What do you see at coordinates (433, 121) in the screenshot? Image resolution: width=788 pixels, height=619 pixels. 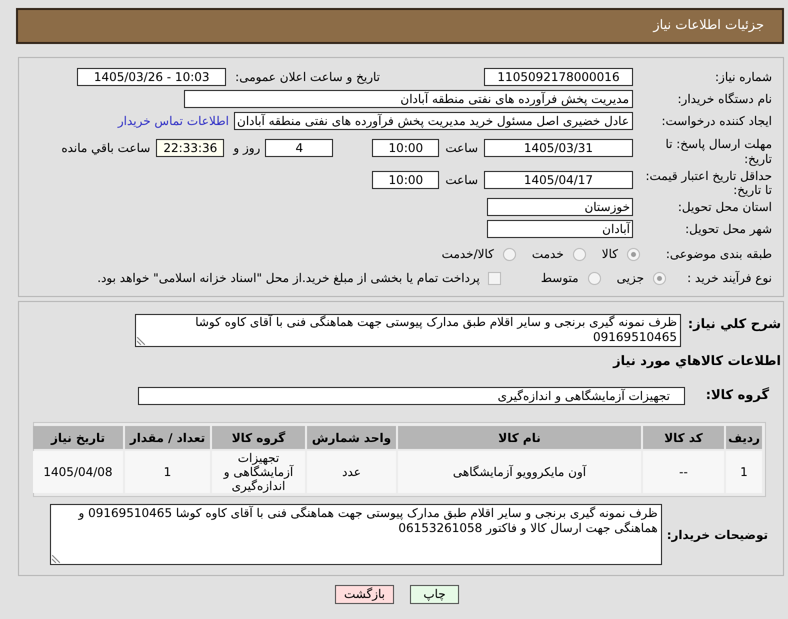 I see `text-field: عادل خضیری اصل مسئول خرید مدیریت پخش فرآورده های نفتی منطقه آبادان` at bounding box center [433, 121].